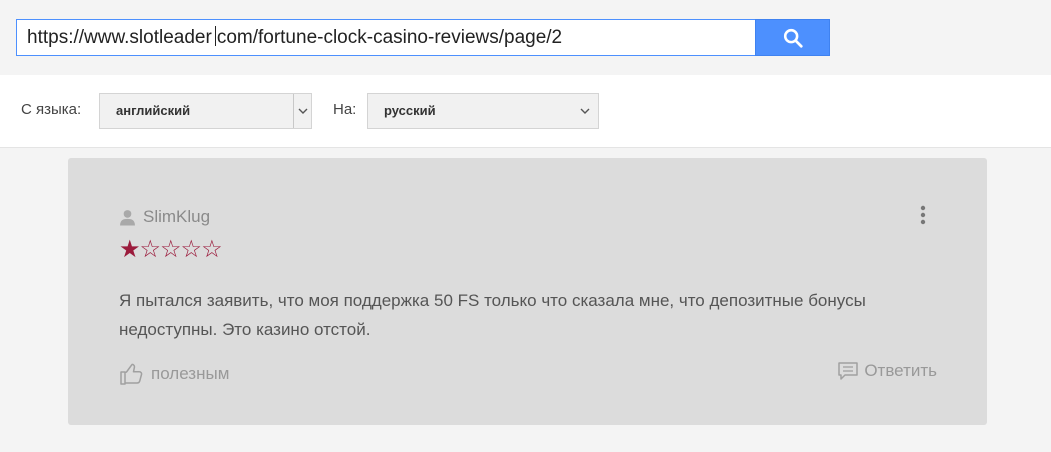  Describe the element at coordinates (215, 36) in the screenshot. I see `text-cursor` at that location.